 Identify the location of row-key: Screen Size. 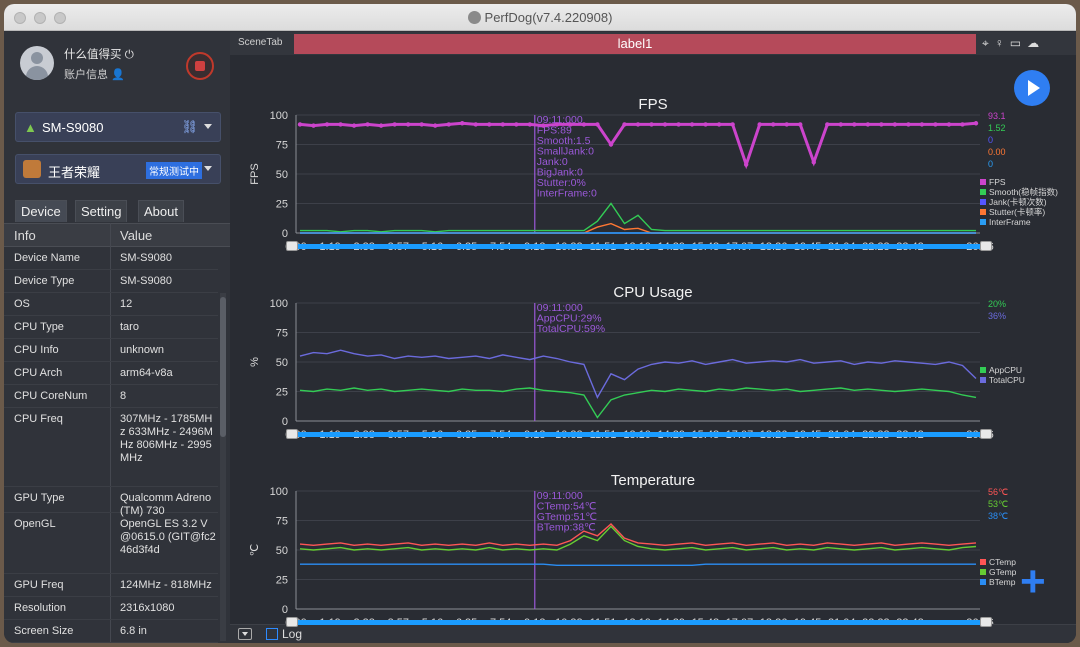
(44, 631).